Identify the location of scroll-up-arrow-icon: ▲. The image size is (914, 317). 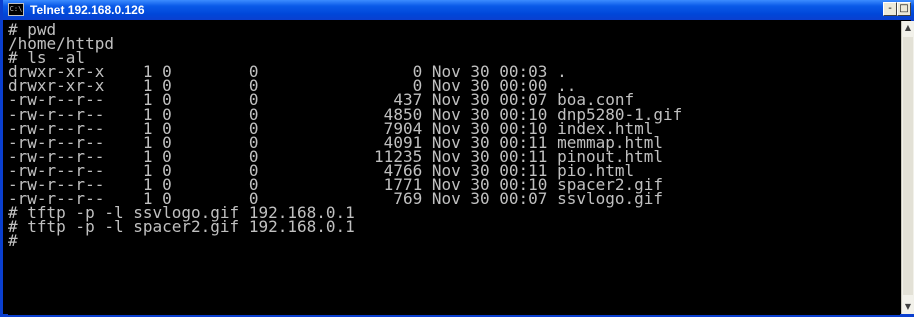
(908, 28).